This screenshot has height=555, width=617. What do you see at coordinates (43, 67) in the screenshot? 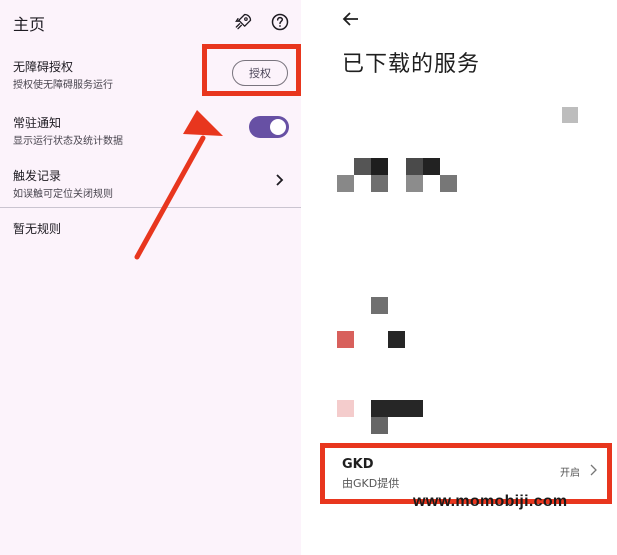
I see `accessibility-title: 无障碍授权` at bounding box center [43, 67].